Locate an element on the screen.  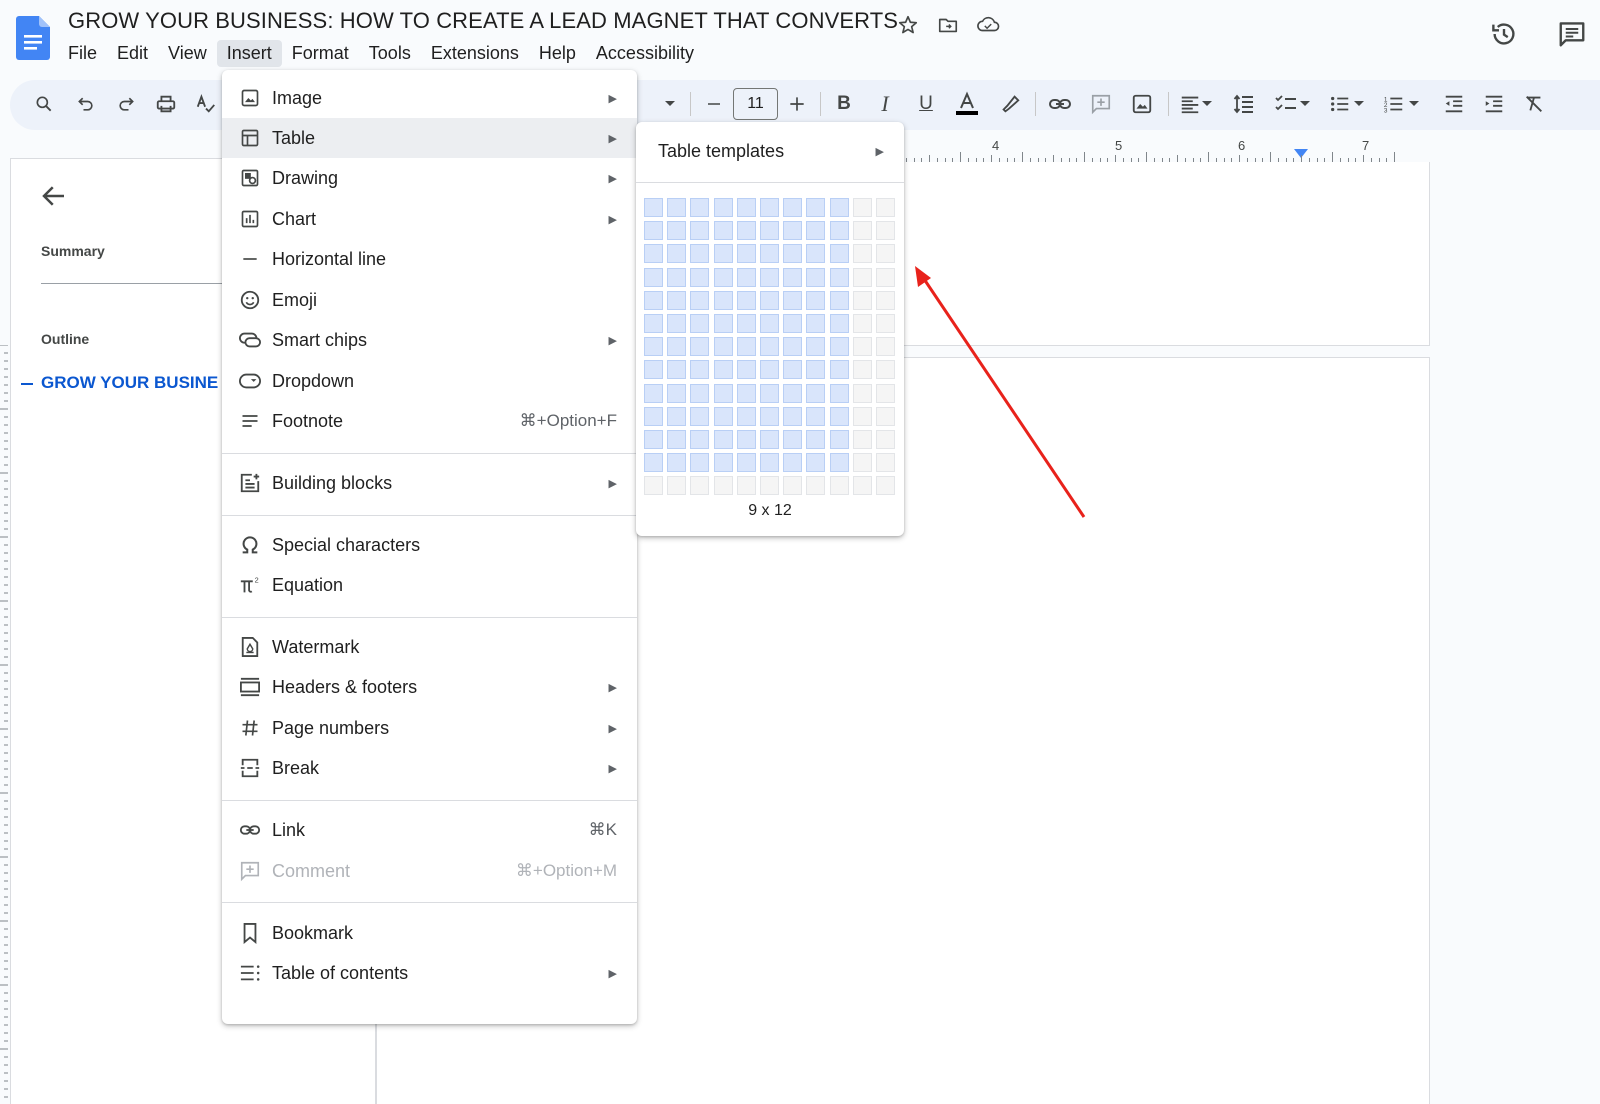
insert-link-icon is located at coordinates (1060, 104).